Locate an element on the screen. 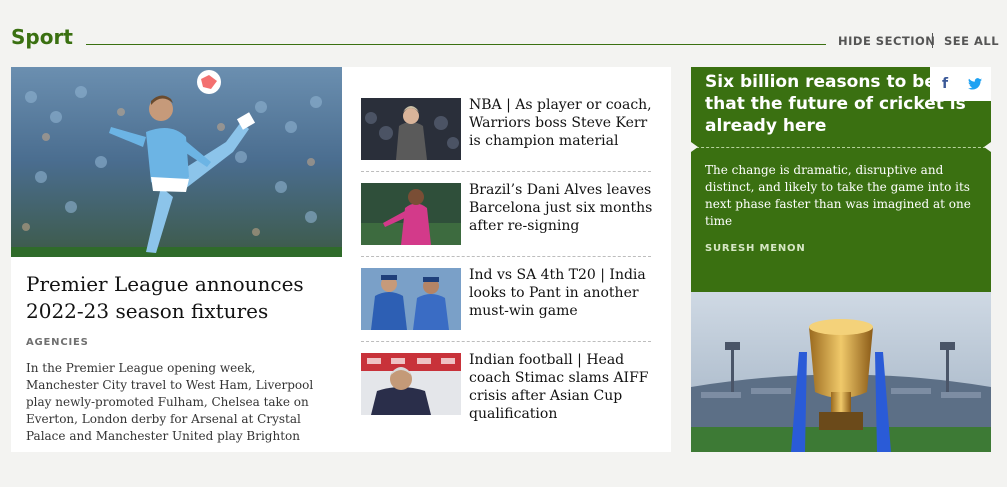 This screenshot has height=487, width=1007. share-buttons: f is located at coordinates (960, 84).